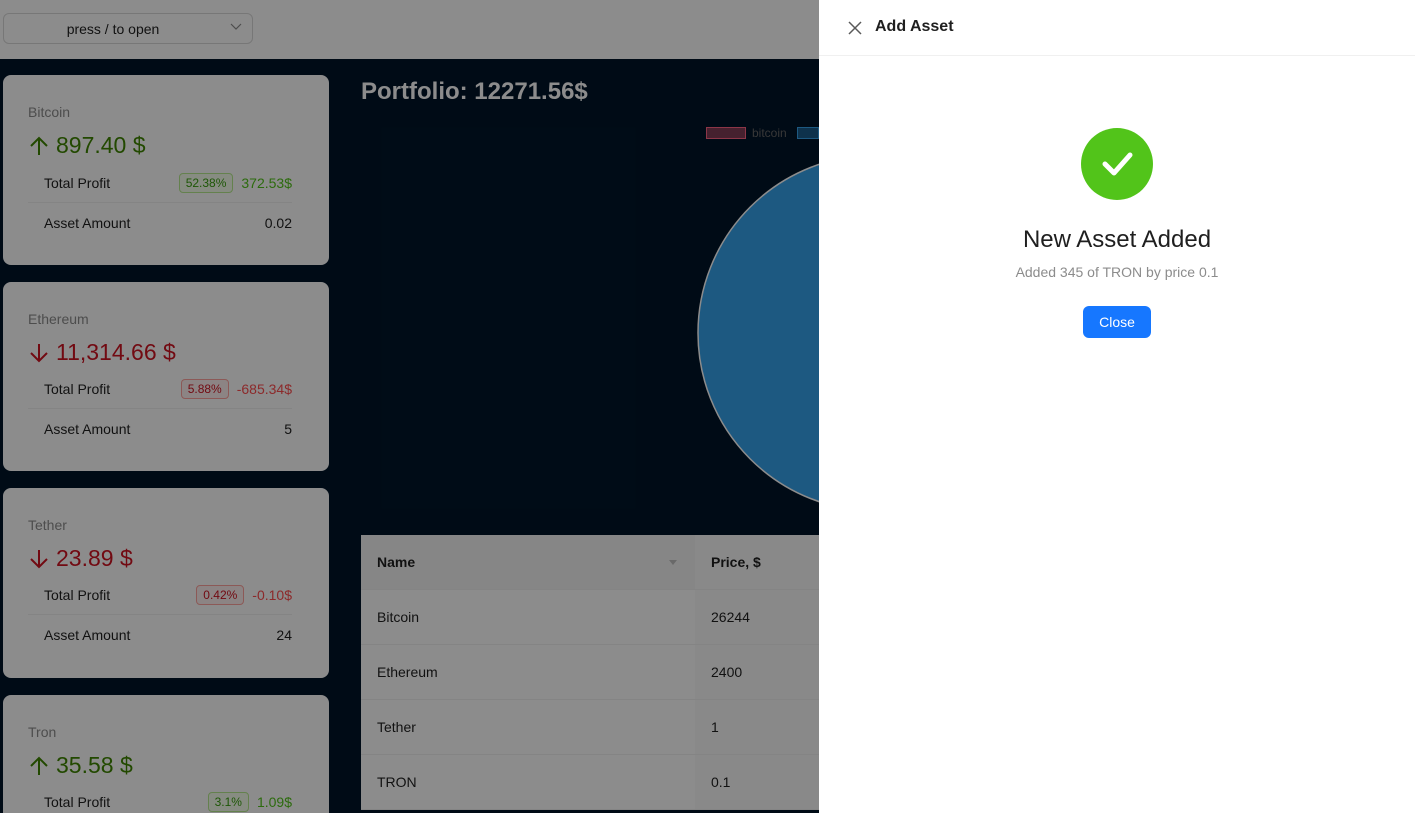 Image resolution: width=1415 pixels, height=813 pixels. What do you see at coordinates (914, 26) in the screenshot?
I see `drawer-title: Add Asset` at bounding box center [914, 26].